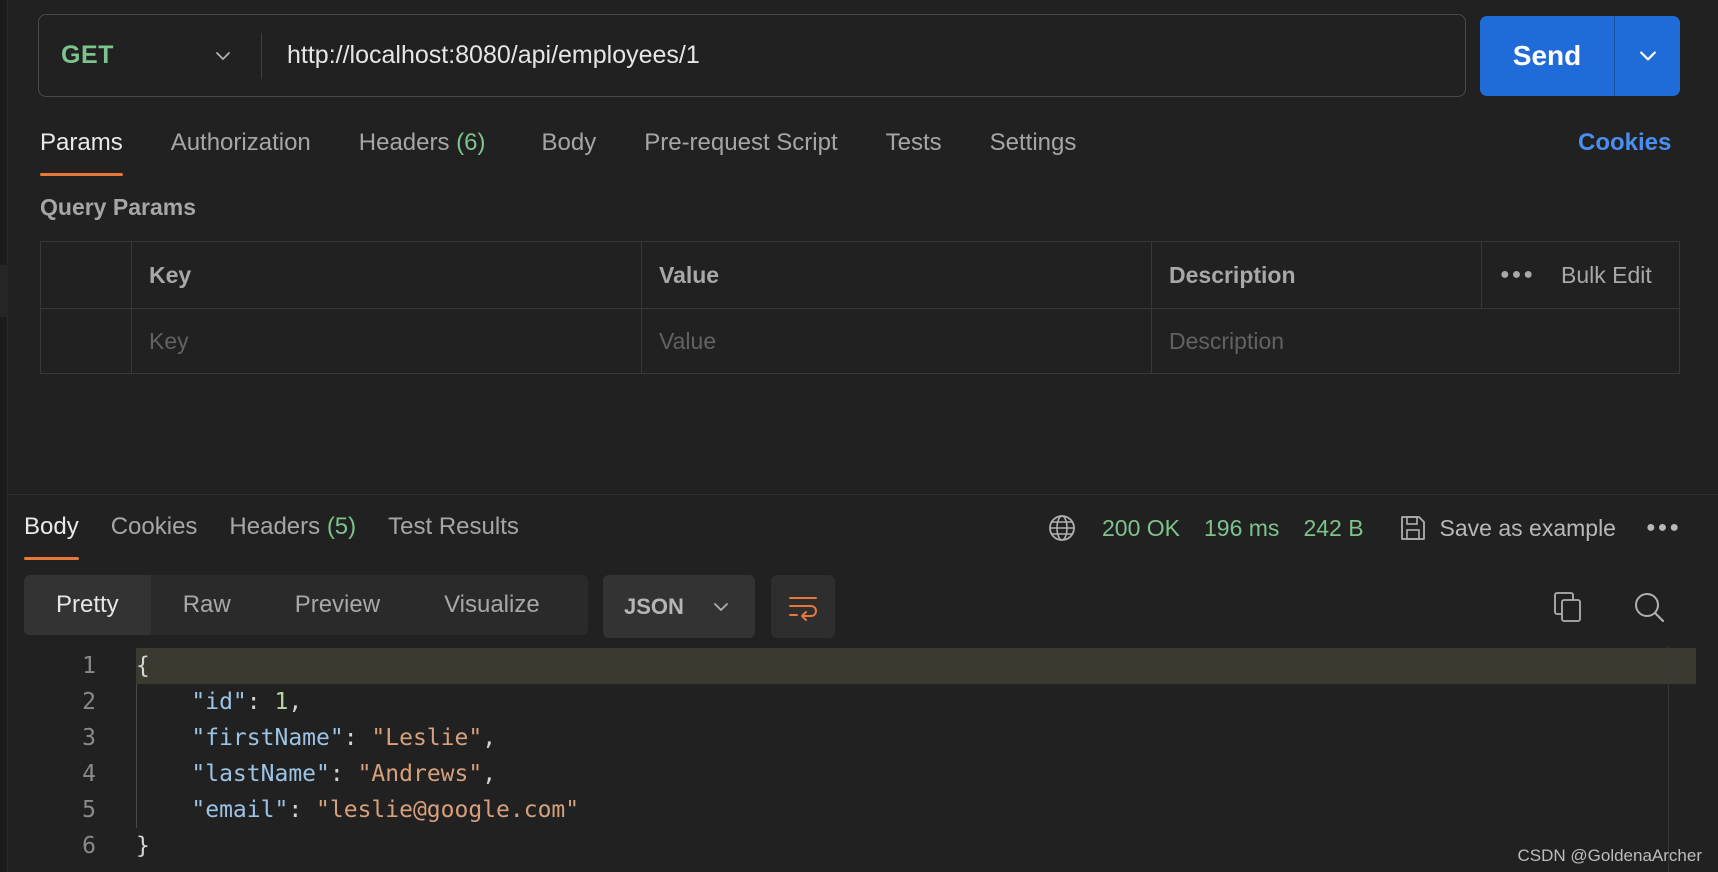  I want to click on copy-icon, so click(1568, 607).